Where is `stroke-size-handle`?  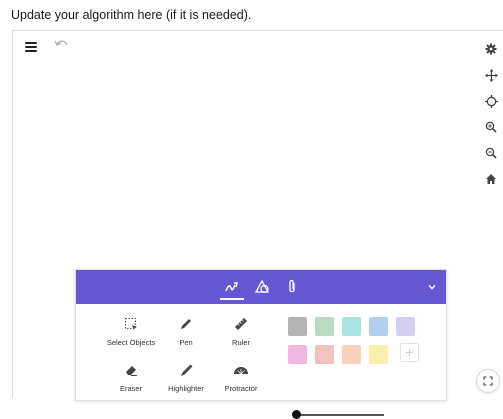
stroke-size-handle is located at coordinates (296, 414).